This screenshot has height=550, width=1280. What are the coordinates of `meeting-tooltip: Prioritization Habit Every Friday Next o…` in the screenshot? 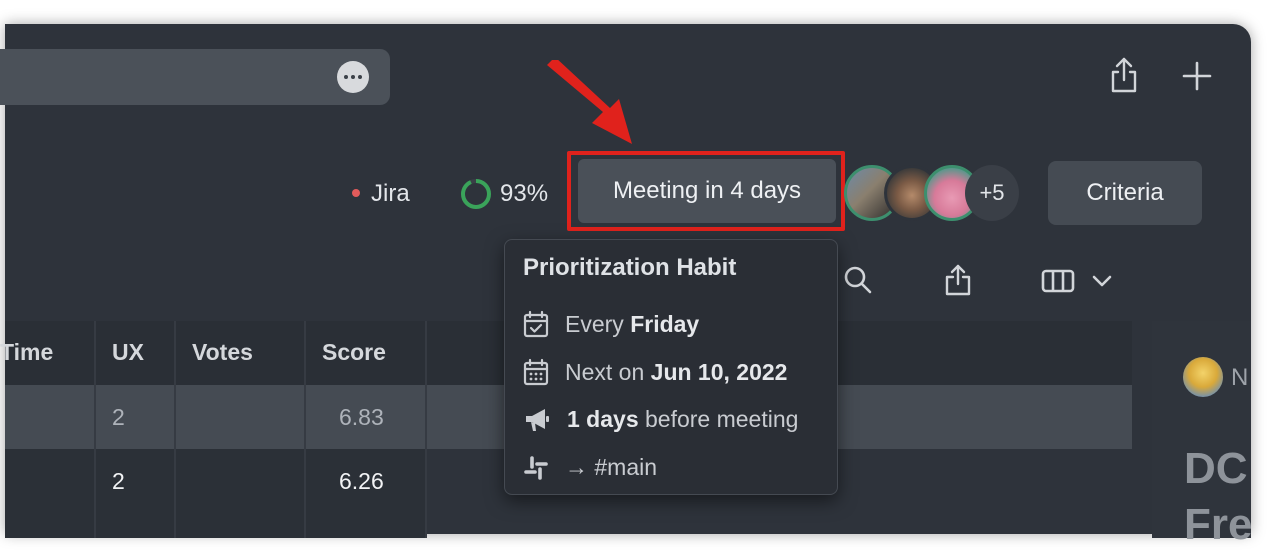 It's located at (671, 367).